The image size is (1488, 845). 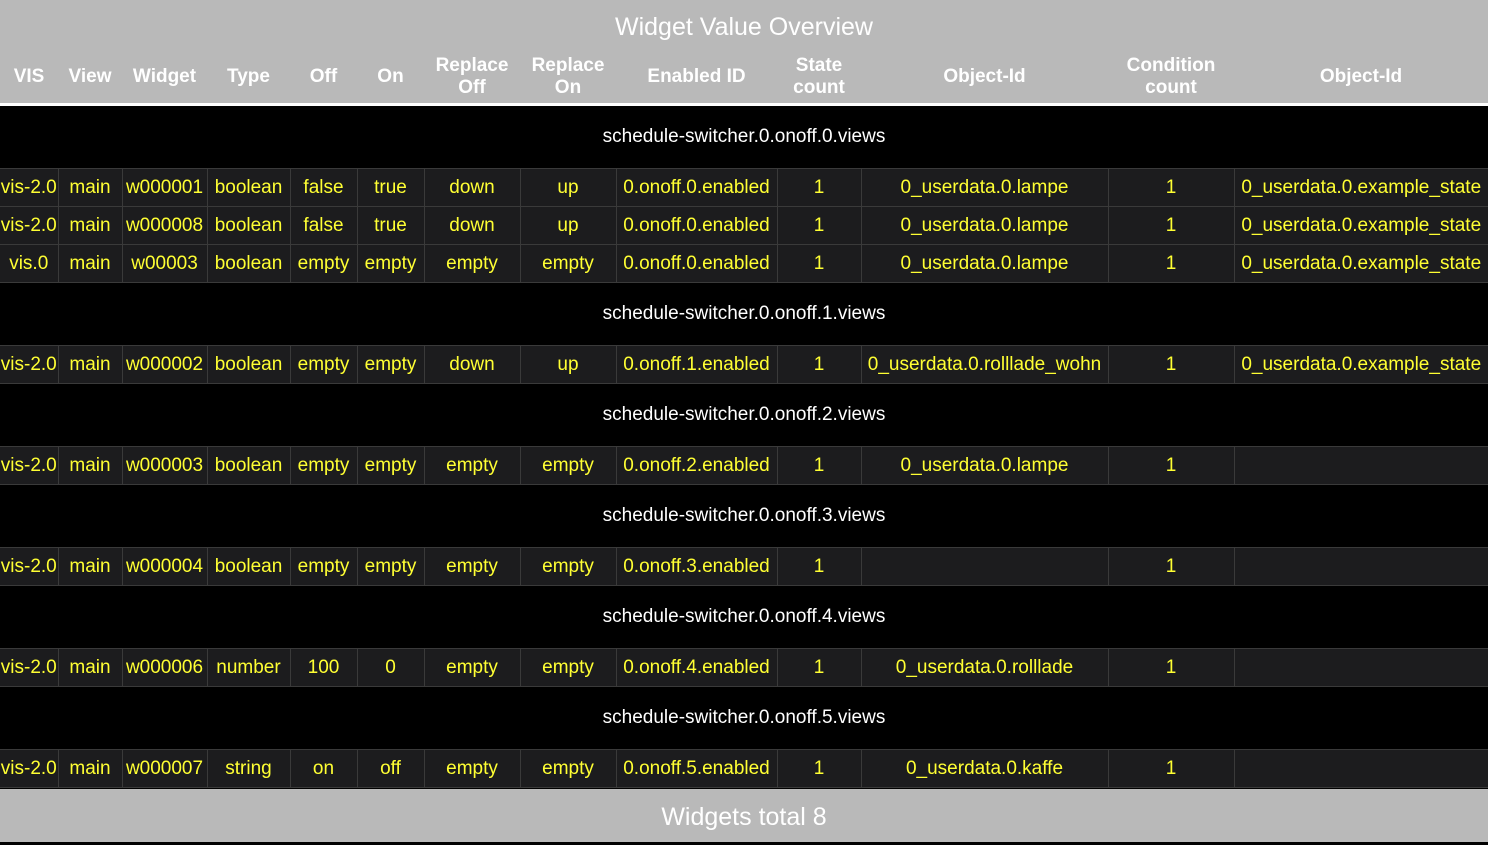 I want to click on cell-widget: w000006, so click(x=165, y=667).